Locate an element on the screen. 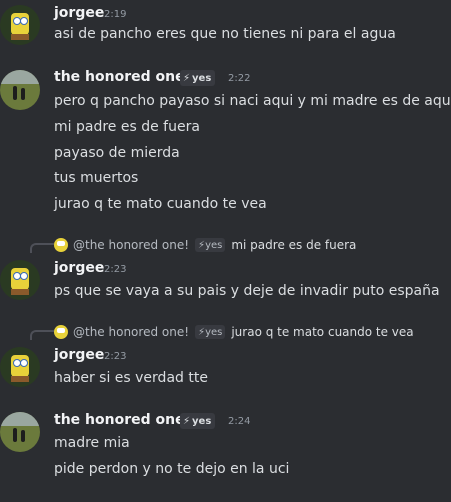 Image resolution: width=451 pixels, height=502 pixels. timestamp: 2:22 is located at coordinates (239, 78).